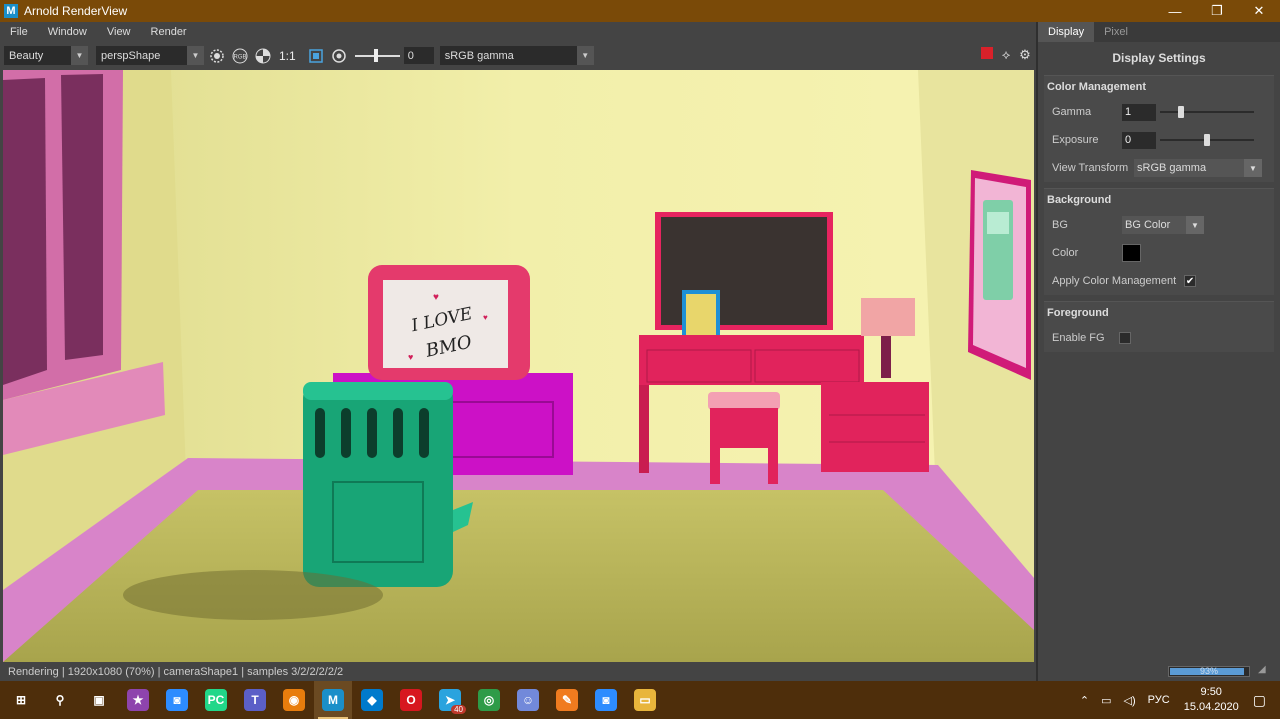  Describe the element at coordinates (1116, 32) in the screenshot. I see `tab-pixel: Pixel` at that location.